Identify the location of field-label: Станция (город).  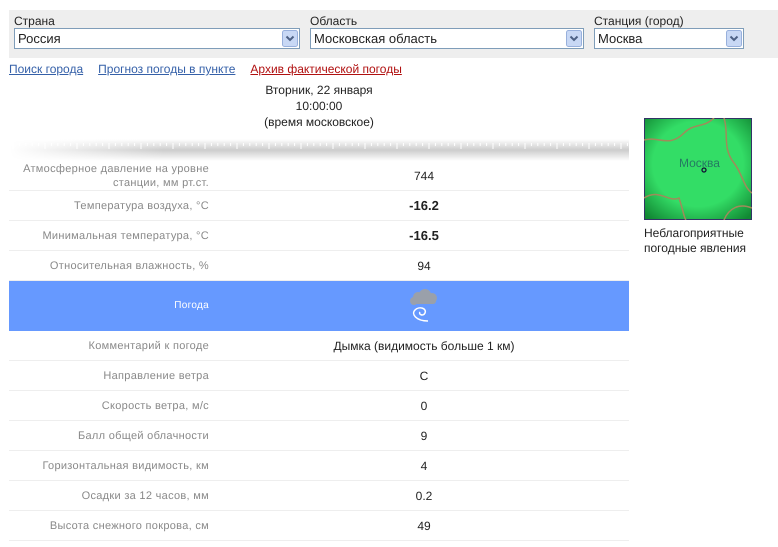
(639, 21).